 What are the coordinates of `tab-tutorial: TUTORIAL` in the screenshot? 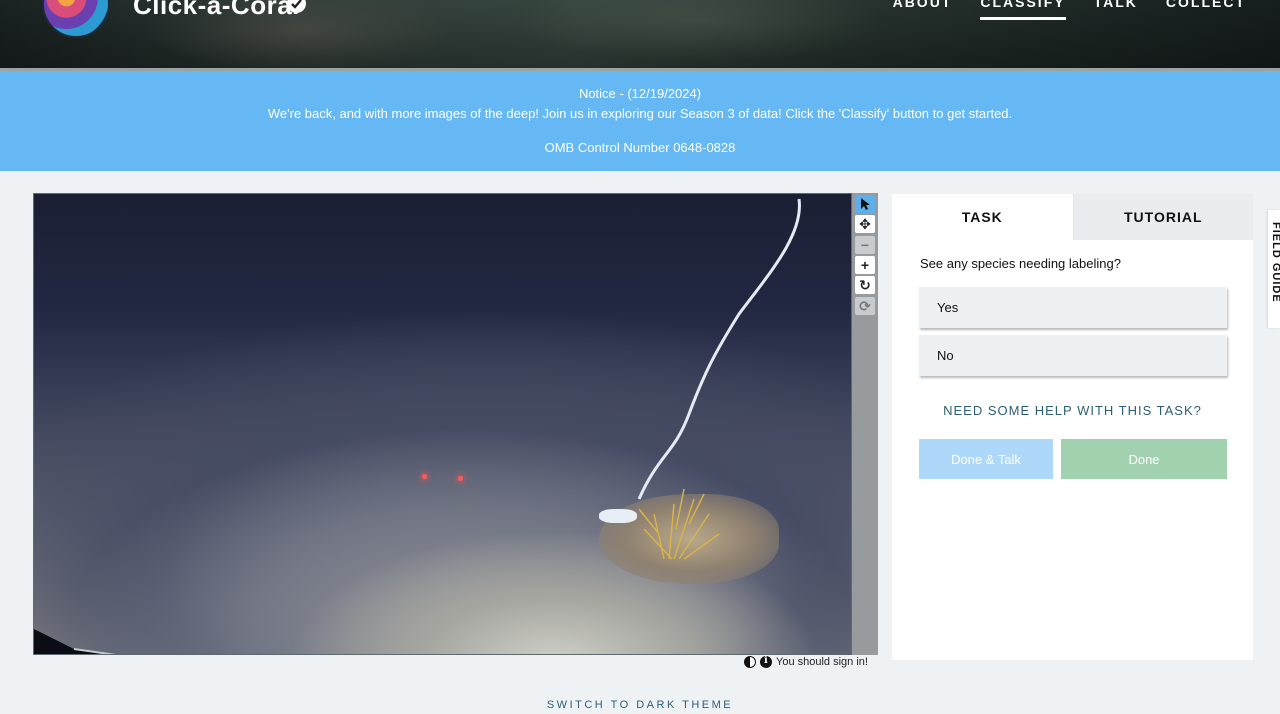 It's located at (1162, 217).